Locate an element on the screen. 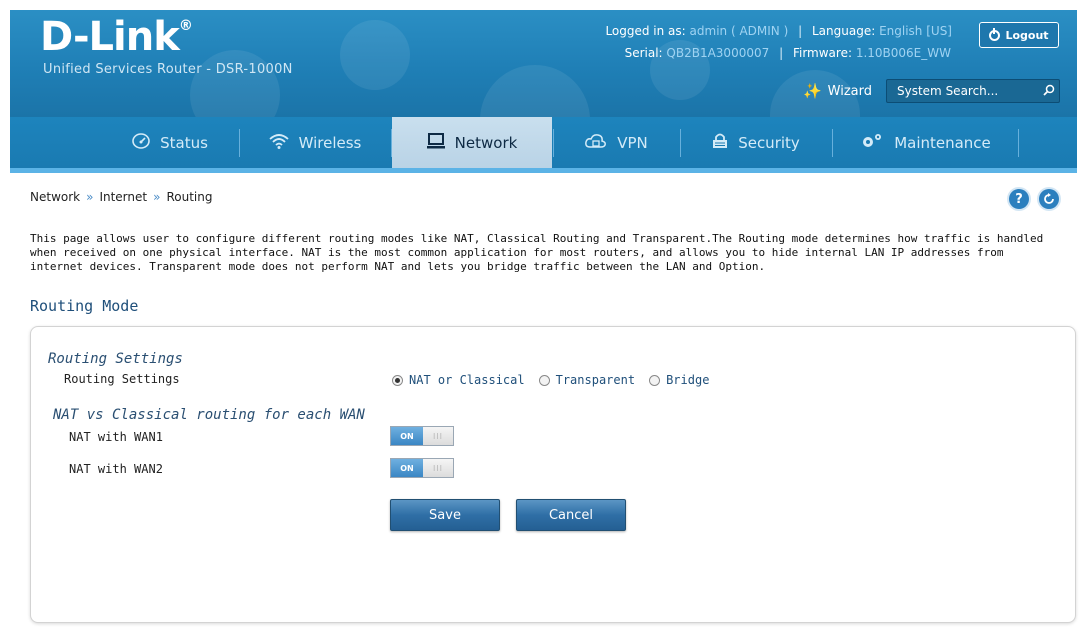  radio-bridge: Bridge is located at coordinates (679, 380).